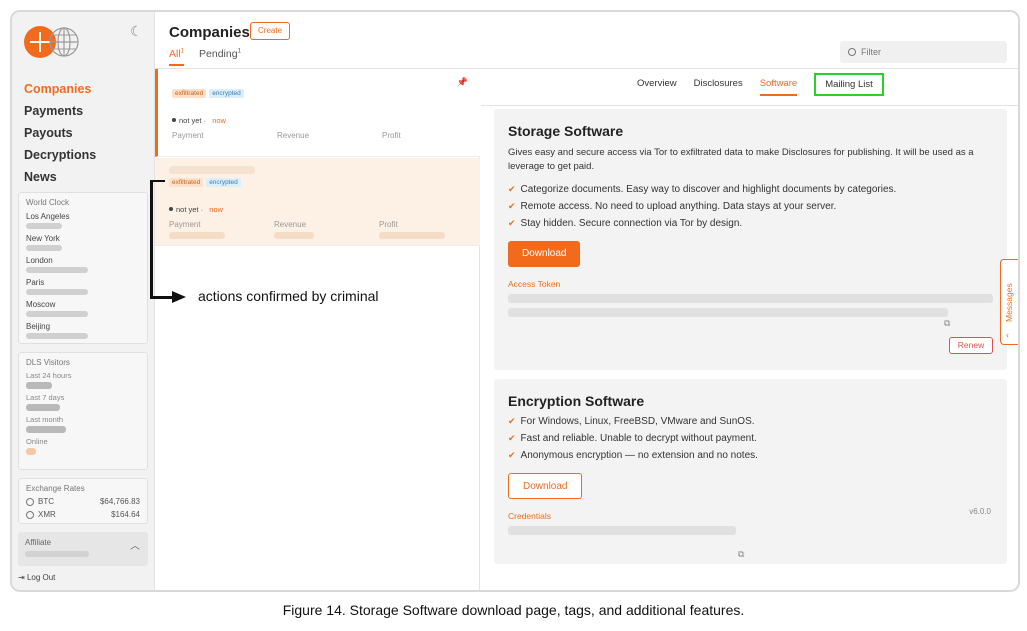 The image size is (1027, 631). What do you see at coordinates (980, 511) in the screenshot?
I see `version-label: v6.0.0` at bounding box center [980, 511].